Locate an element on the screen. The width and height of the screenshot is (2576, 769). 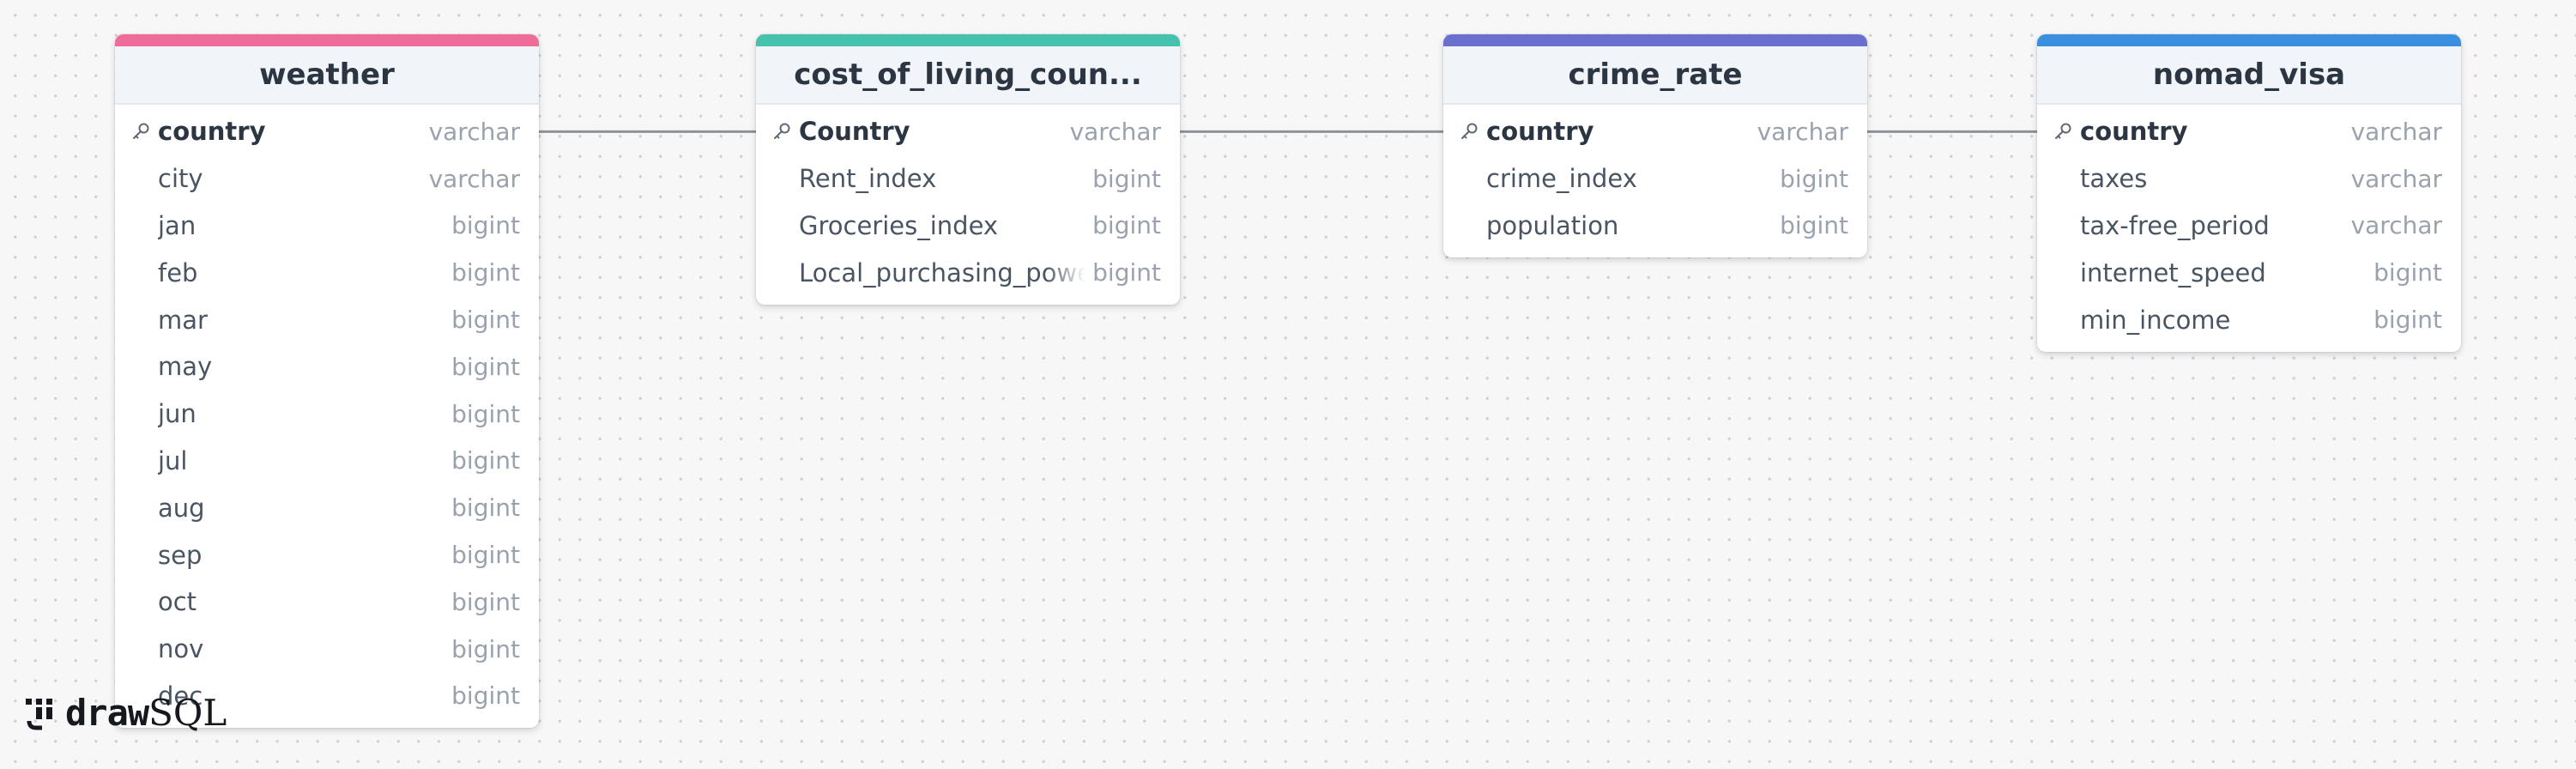
column-row: mar bigint is located at coordinates (327, 319).